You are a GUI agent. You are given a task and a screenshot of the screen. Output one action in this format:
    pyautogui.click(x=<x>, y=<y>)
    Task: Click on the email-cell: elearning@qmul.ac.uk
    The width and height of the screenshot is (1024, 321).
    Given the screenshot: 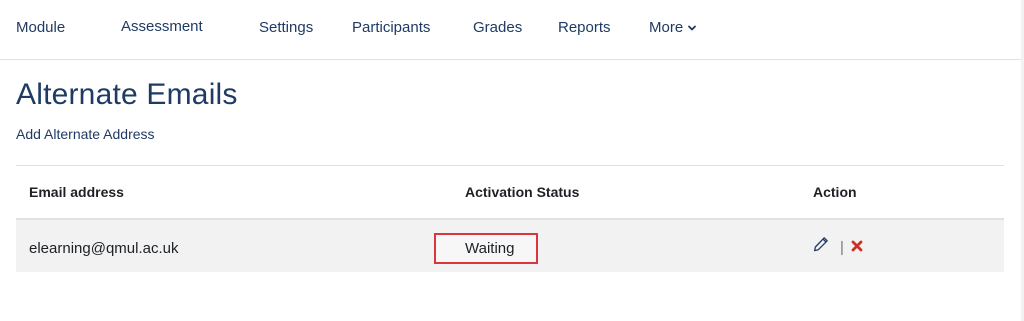 What is the action you would take?
    pyautogui.click(x=104, y=248)
    